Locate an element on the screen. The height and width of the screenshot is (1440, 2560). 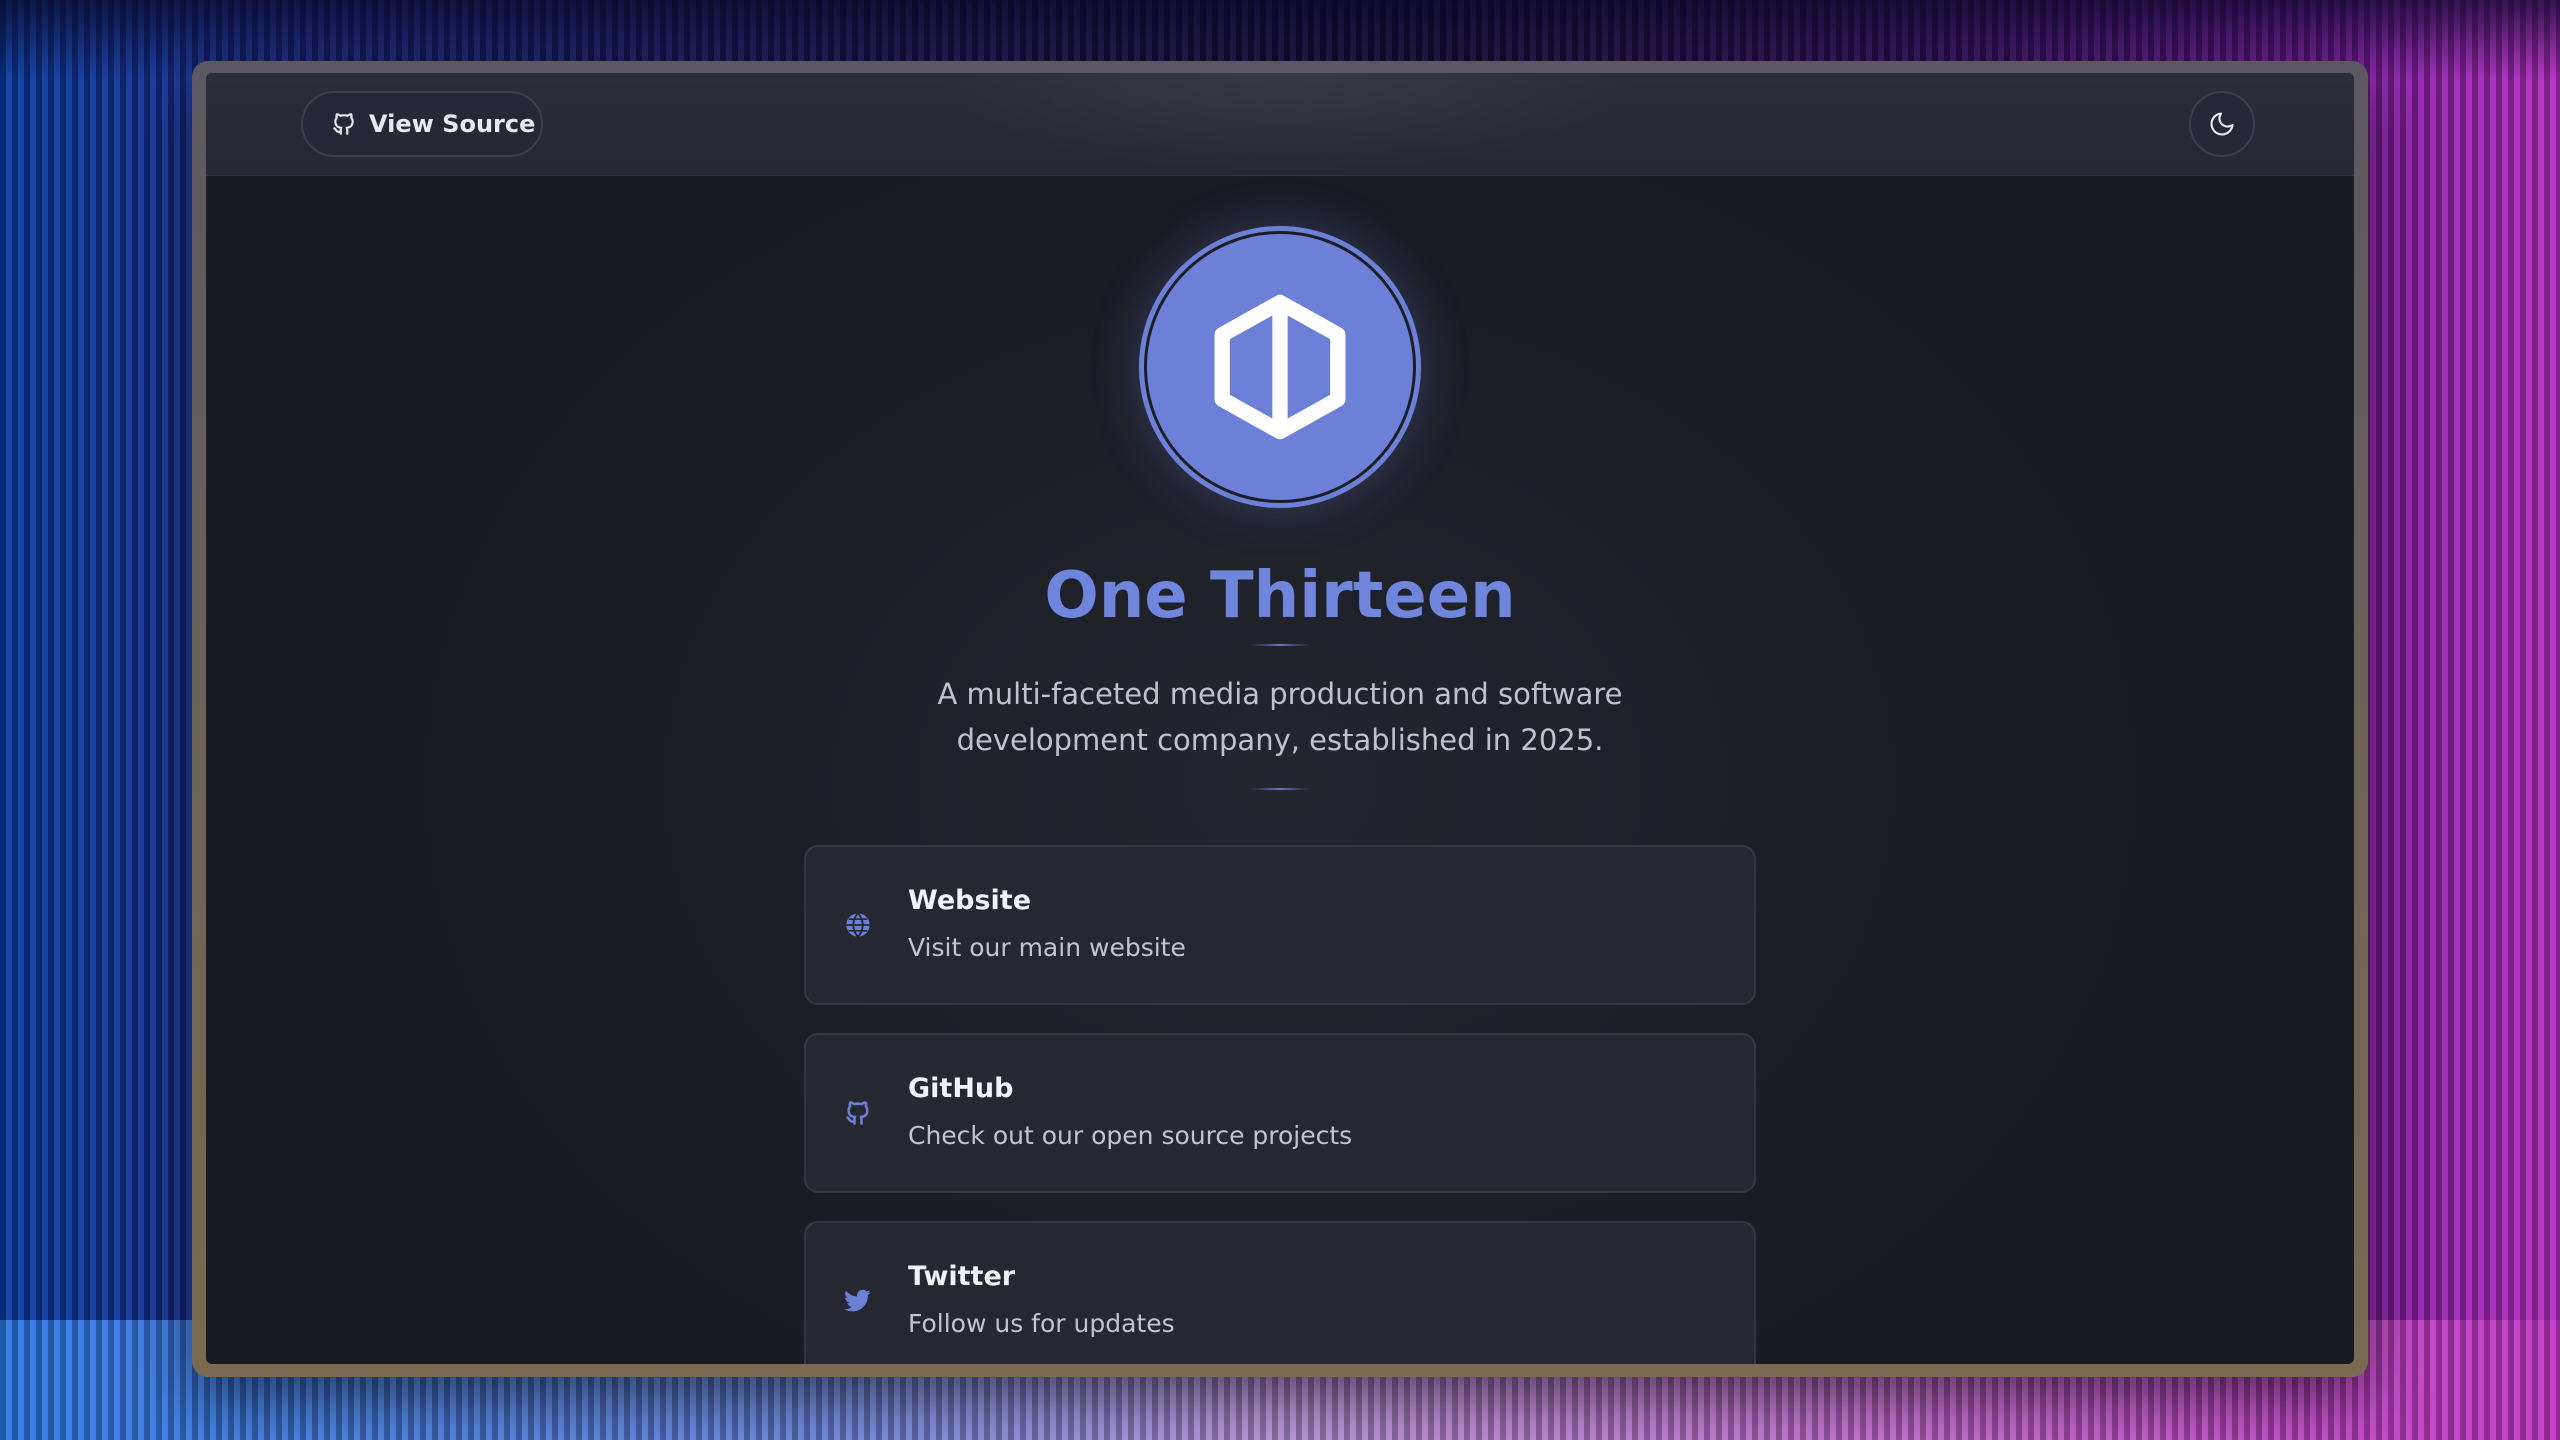
theme-toggle-button is located at coordinates (2222, 124).